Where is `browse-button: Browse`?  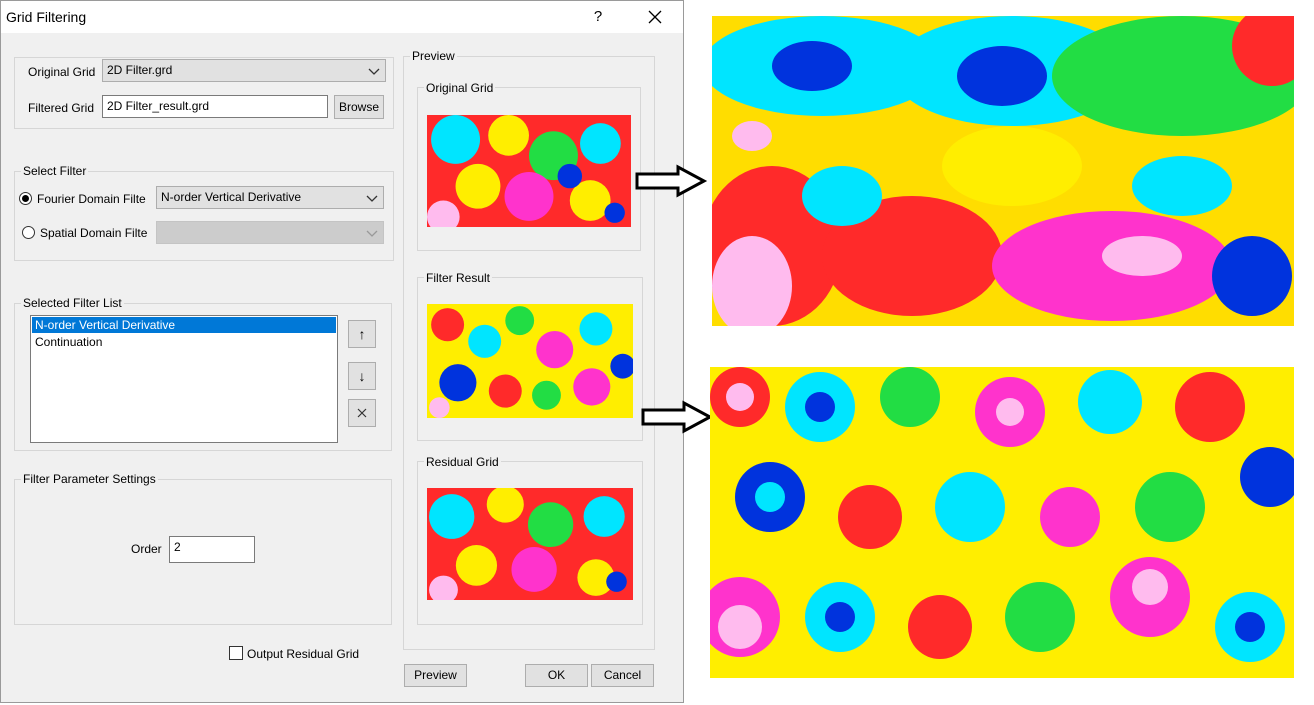
browse-button: Browse is located at coordinates (359, 107).